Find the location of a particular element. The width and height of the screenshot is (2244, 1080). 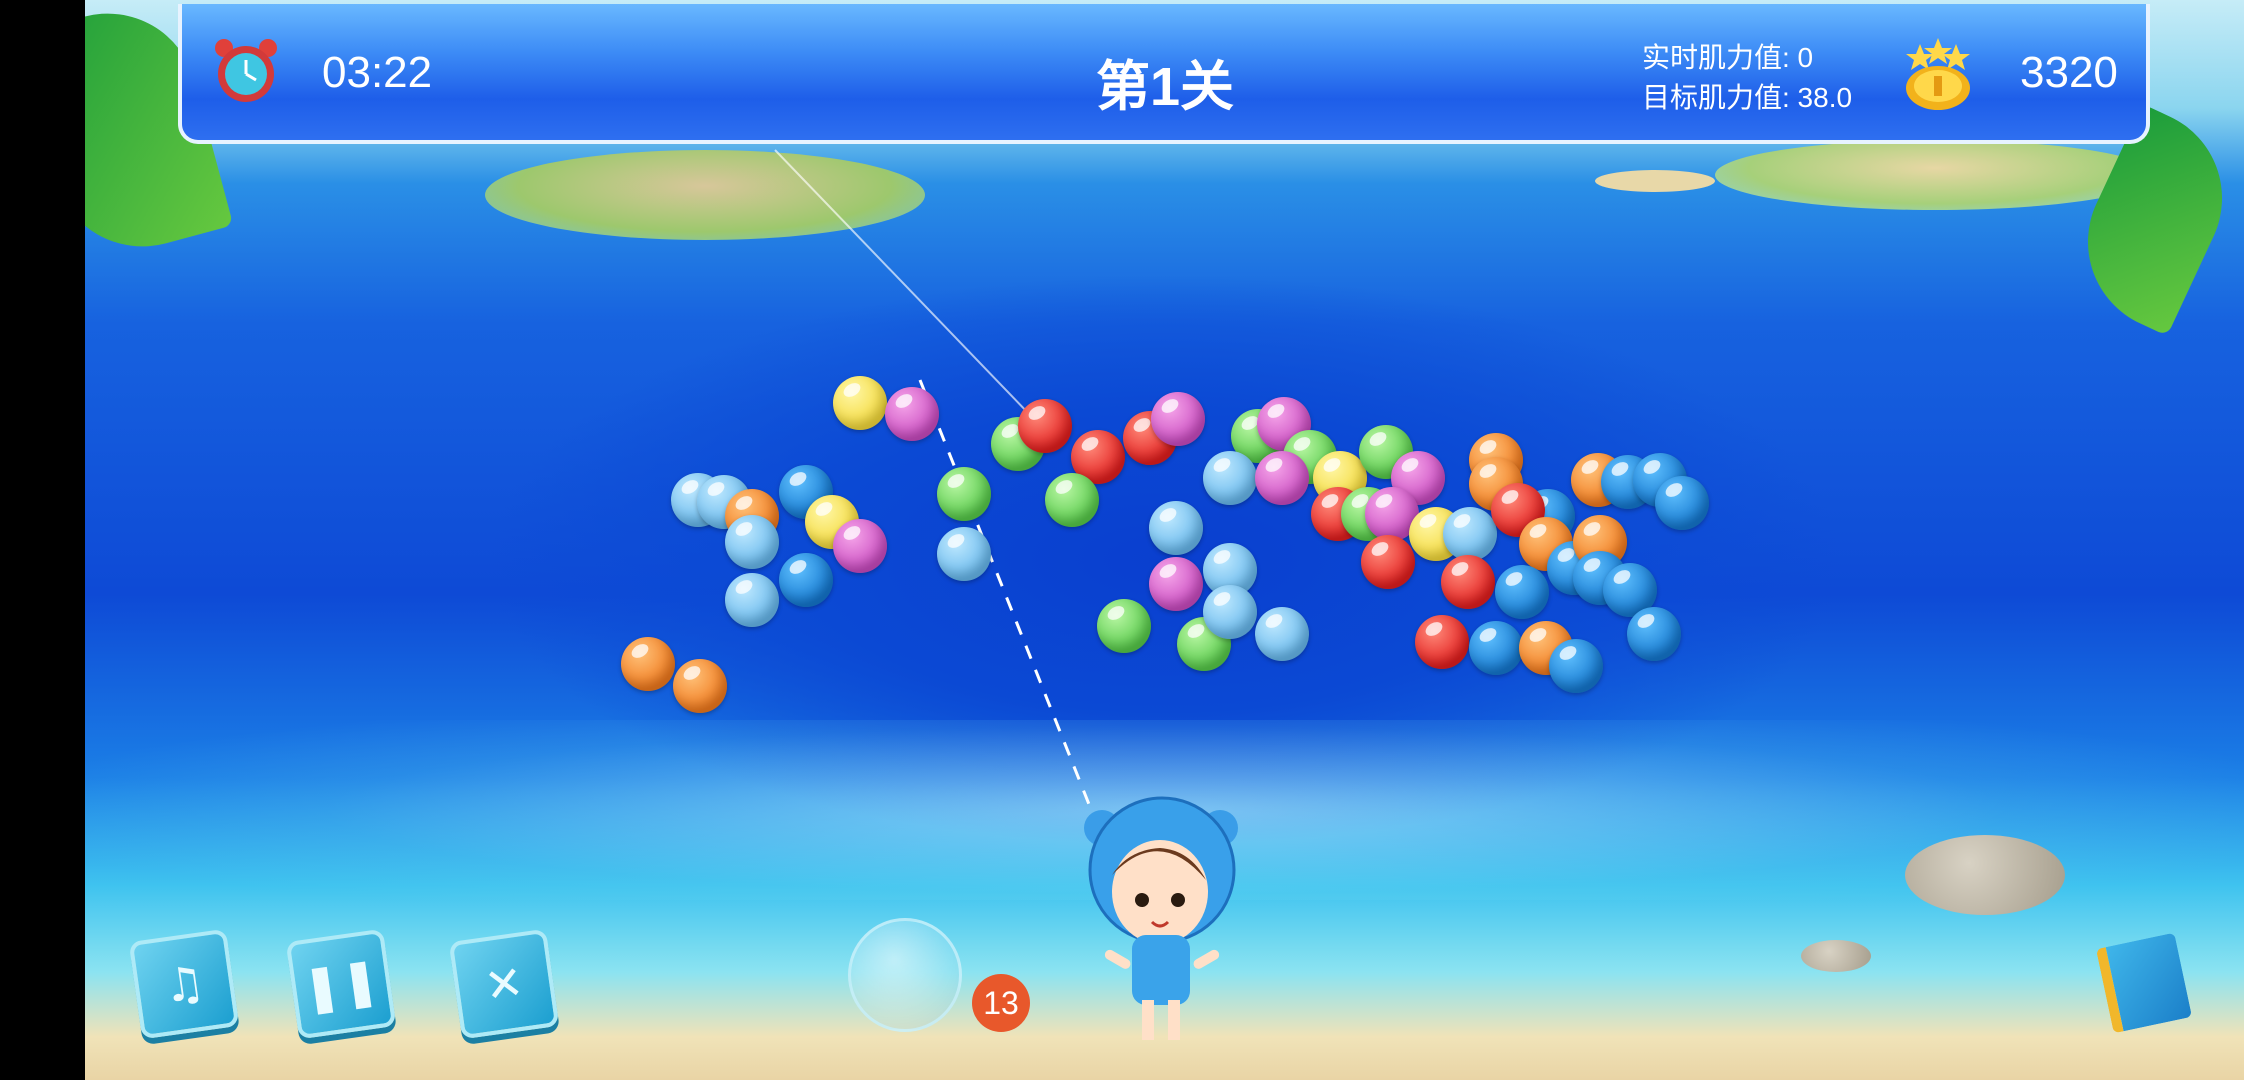

girl-character is located at coordinates (1161, 918).